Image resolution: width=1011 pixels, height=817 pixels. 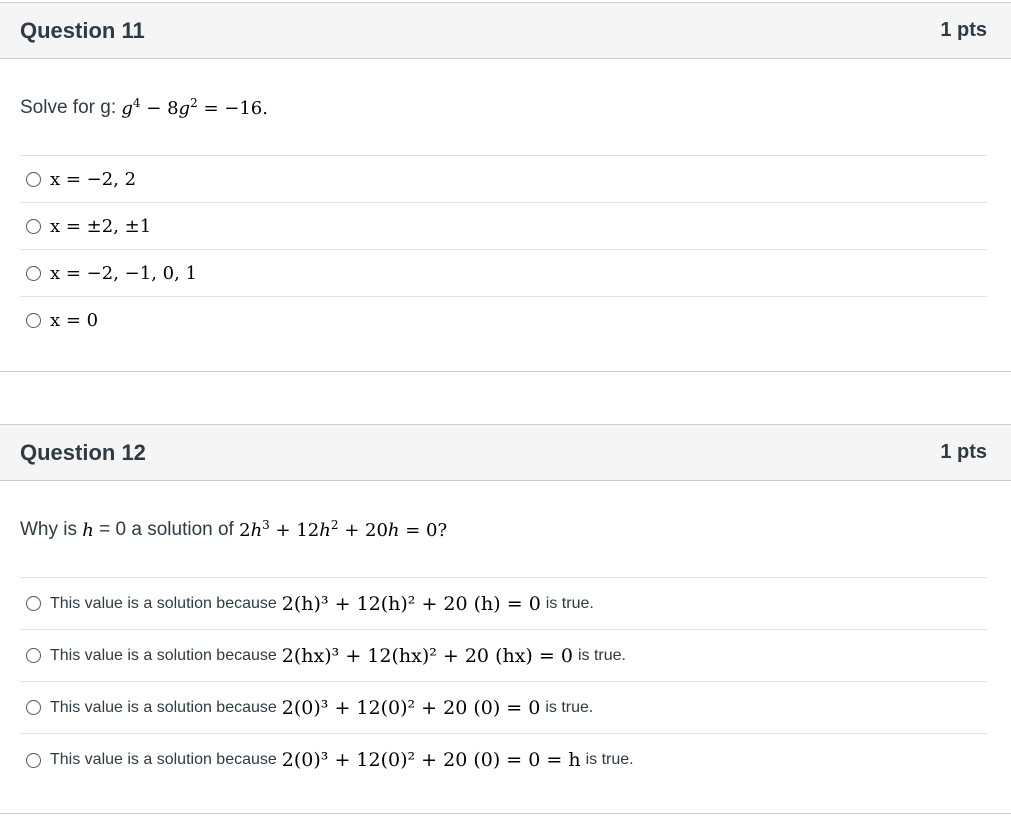 What do you see at coordinates (48, 529) in the screenshot?
I see `prompt-prefix: Why is` at bounding box center [48, 529].